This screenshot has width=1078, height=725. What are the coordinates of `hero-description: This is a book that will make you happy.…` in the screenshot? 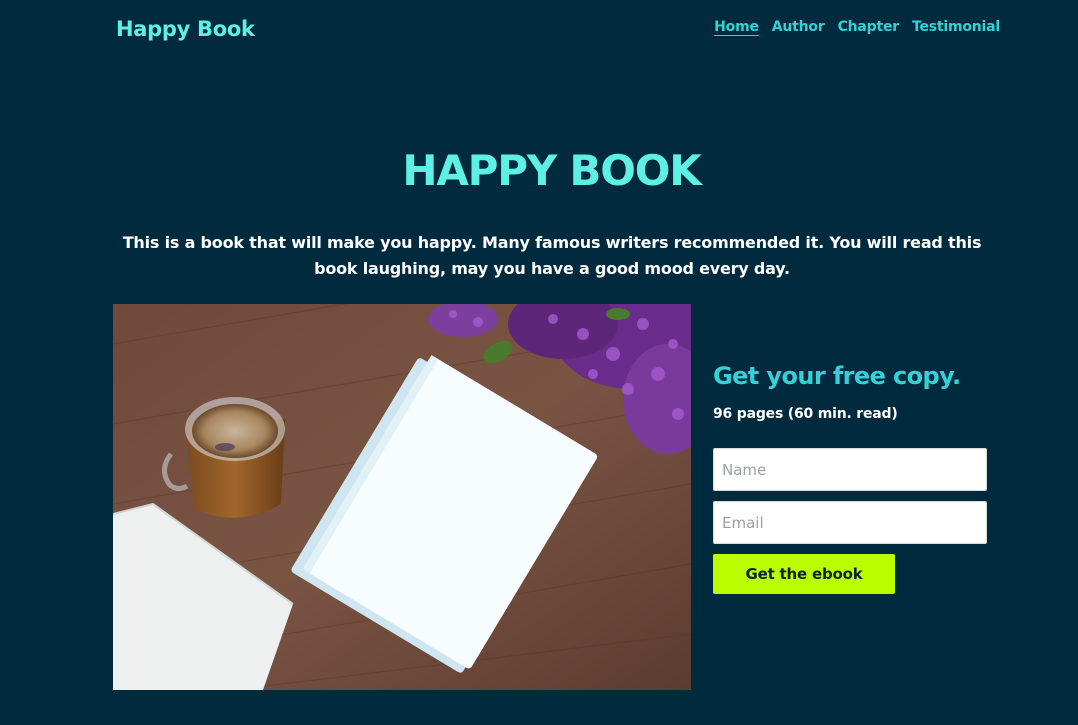 It's located at (552, 255).